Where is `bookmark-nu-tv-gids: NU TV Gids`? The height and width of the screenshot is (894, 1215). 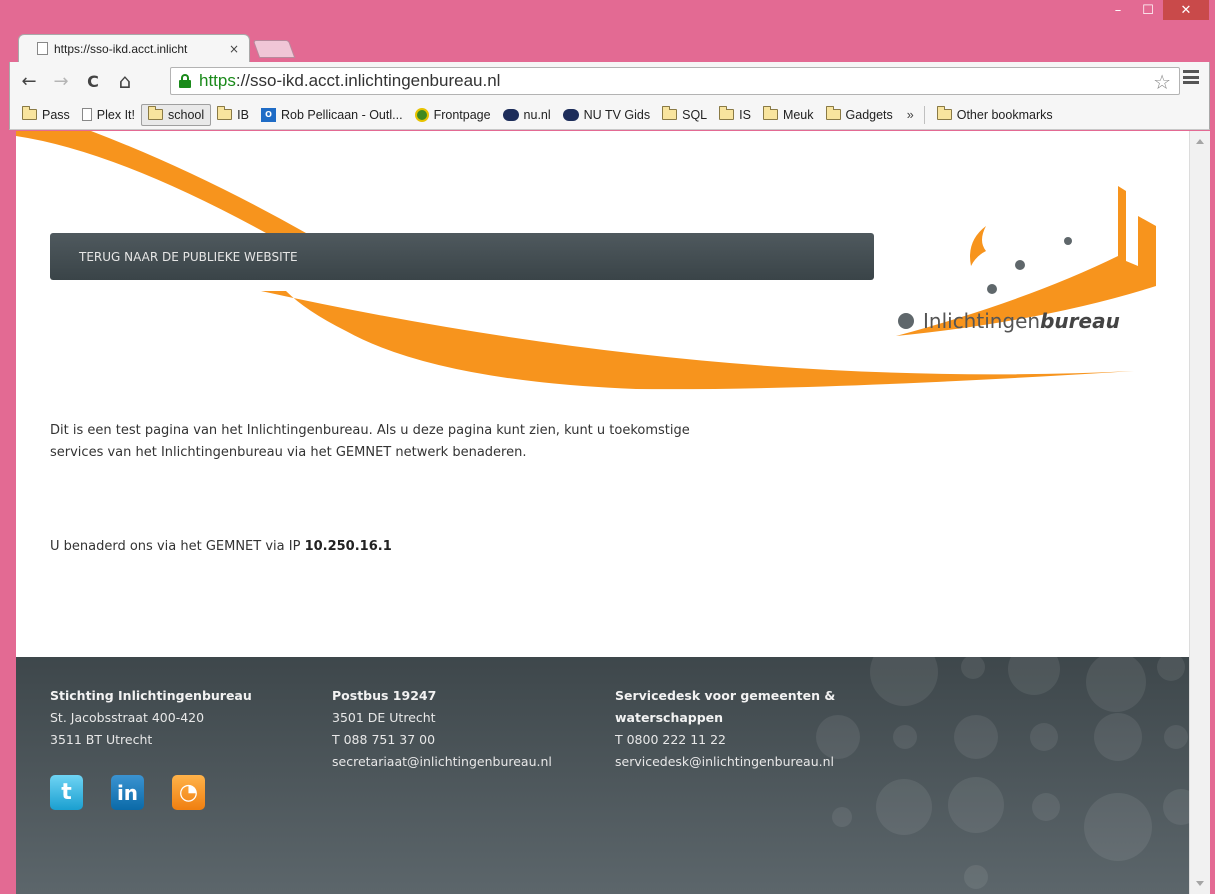 bookmark-nu-tv-gids: NU TV Gids is located at coordinates (606, 115).